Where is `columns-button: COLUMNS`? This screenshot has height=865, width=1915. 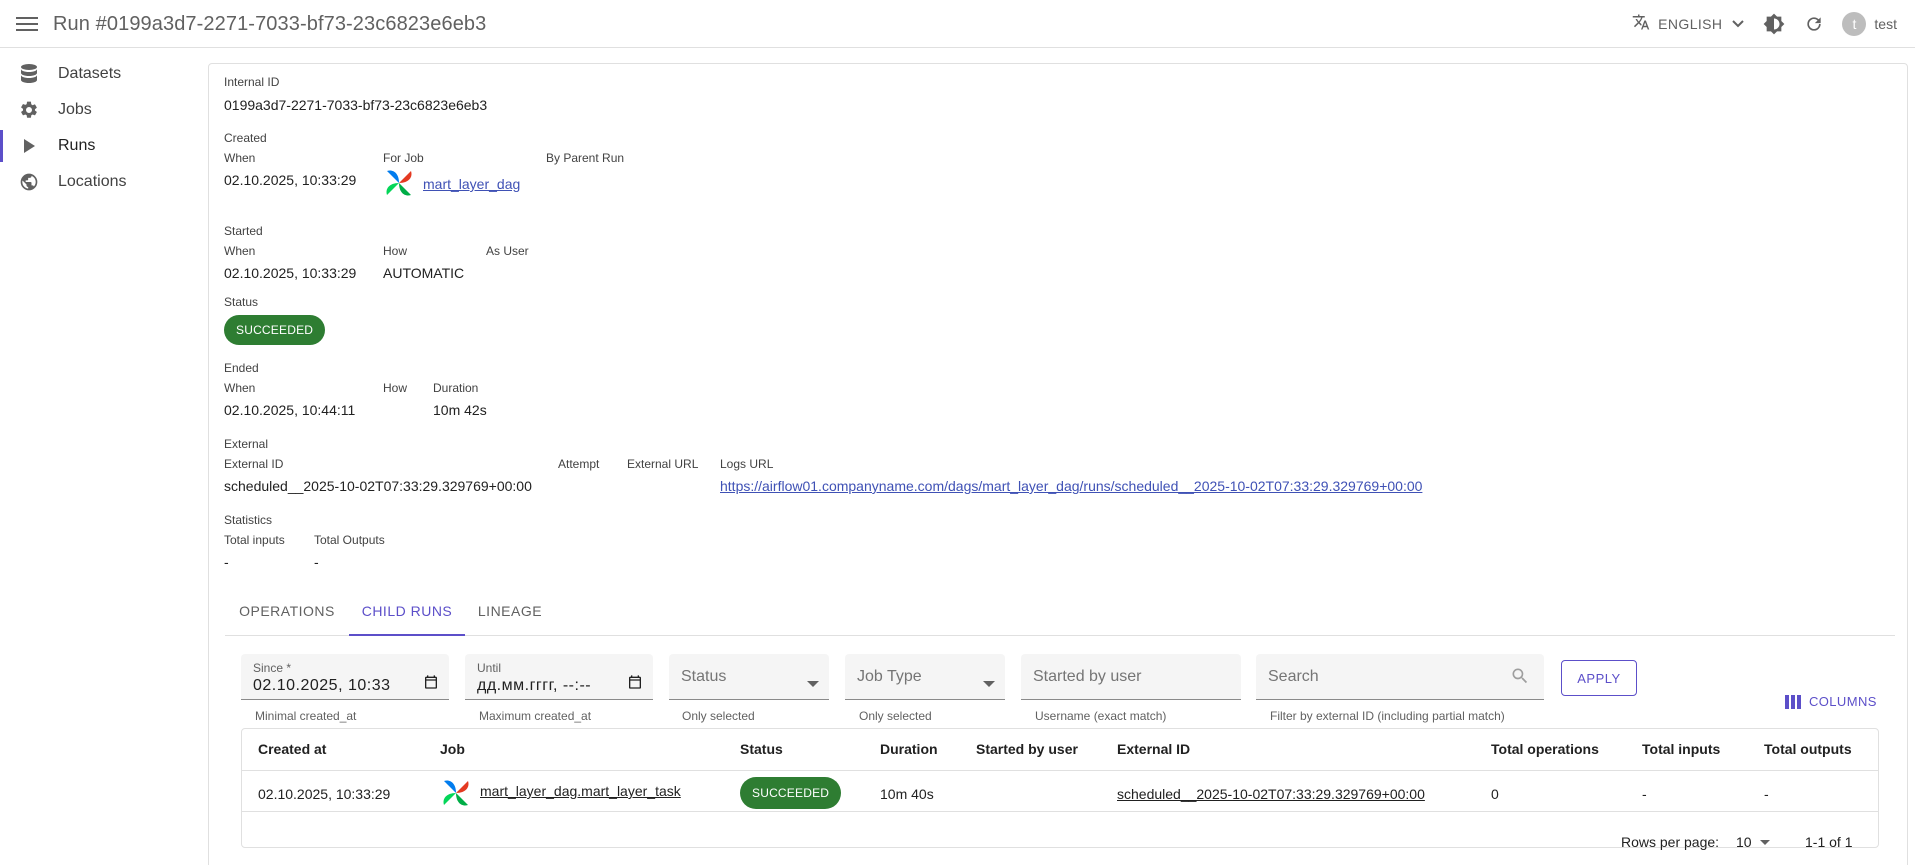
columns-button: COLUMNS is located at coordinates (1831, 701).